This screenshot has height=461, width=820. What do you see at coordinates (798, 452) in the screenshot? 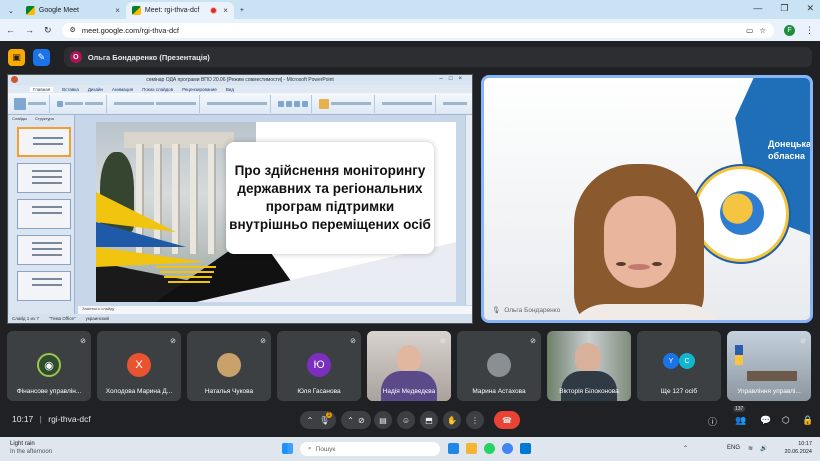
I see `clock-date: 20.06.2024` at bounding box center [798, 452].